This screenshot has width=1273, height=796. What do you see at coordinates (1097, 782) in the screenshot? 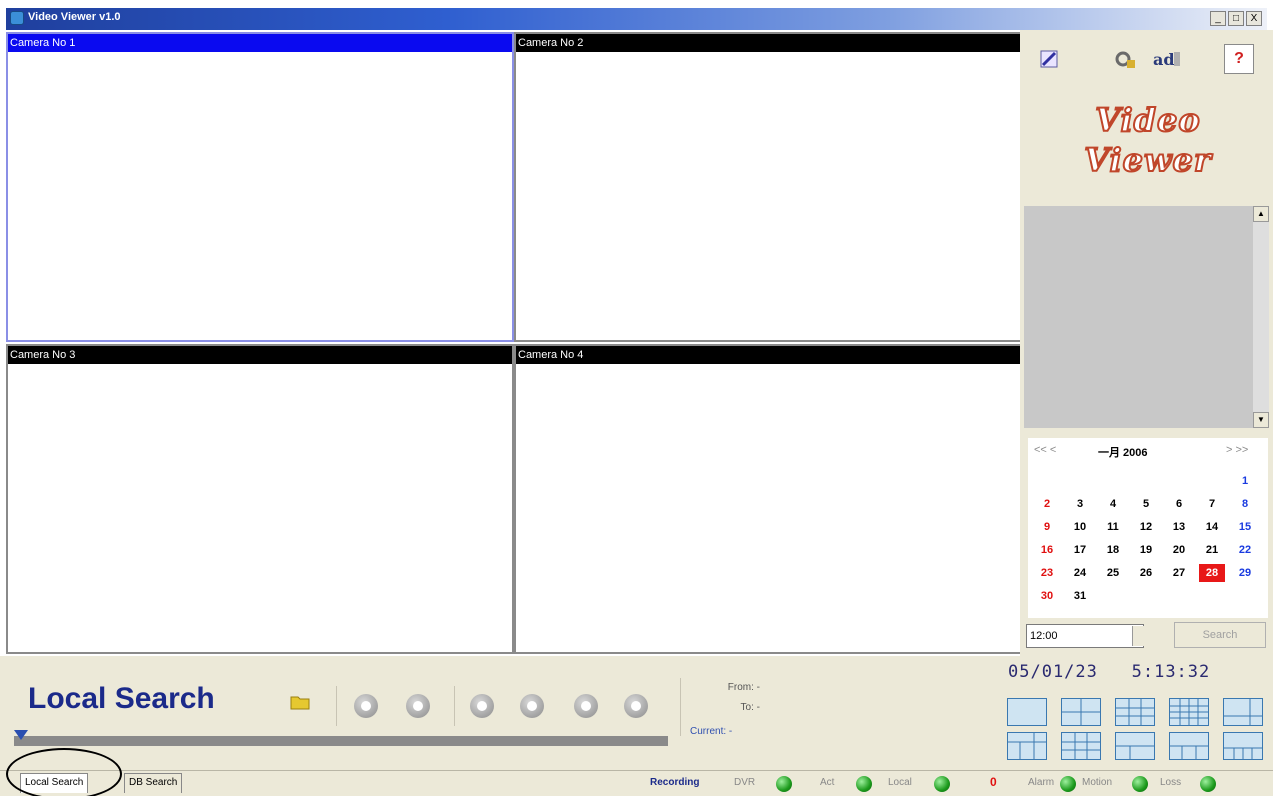
I see `motion-label: Motion` at bounding box center [1097, 782].